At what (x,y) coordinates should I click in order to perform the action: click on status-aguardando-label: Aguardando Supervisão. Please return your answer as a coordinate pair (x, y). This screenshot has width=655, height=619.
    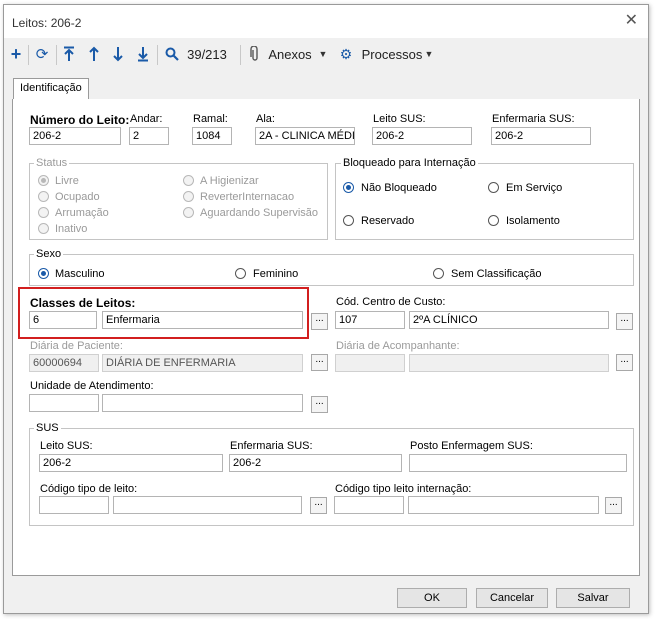
    Looking at the image, I should click on (259, 213).